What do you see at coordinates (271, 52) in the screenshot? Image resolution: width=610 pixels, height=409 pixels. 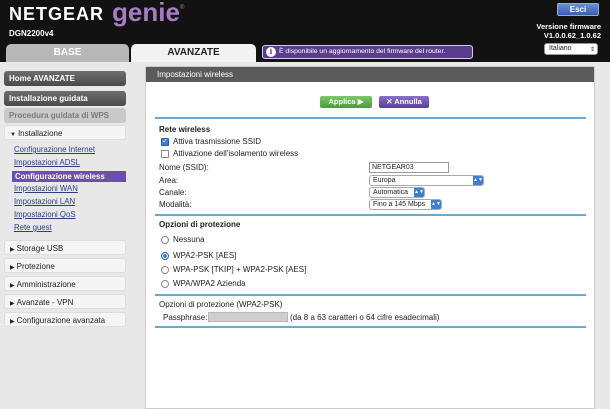 I see `info-icon: i` at bounding box center [271, 52].